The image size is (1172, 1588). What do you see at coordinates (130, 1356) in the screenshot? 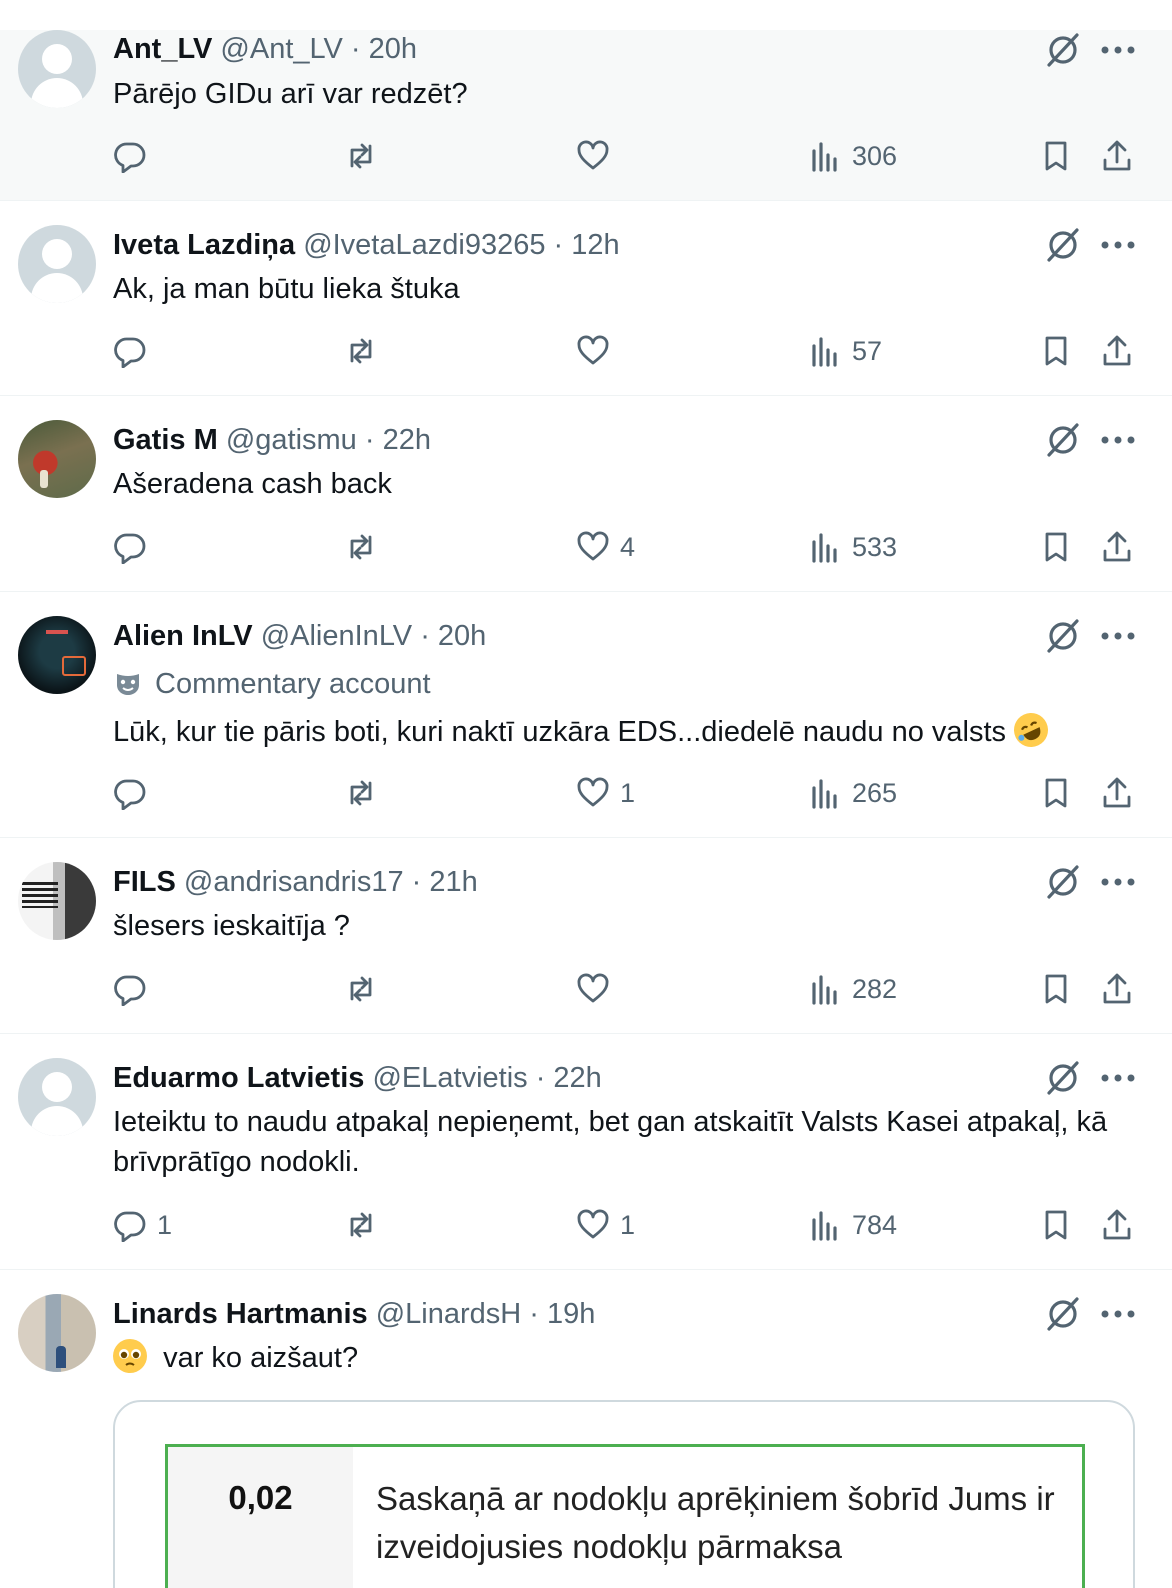
I see `pleading-face-emoji` at bounding box center [130, 1356].